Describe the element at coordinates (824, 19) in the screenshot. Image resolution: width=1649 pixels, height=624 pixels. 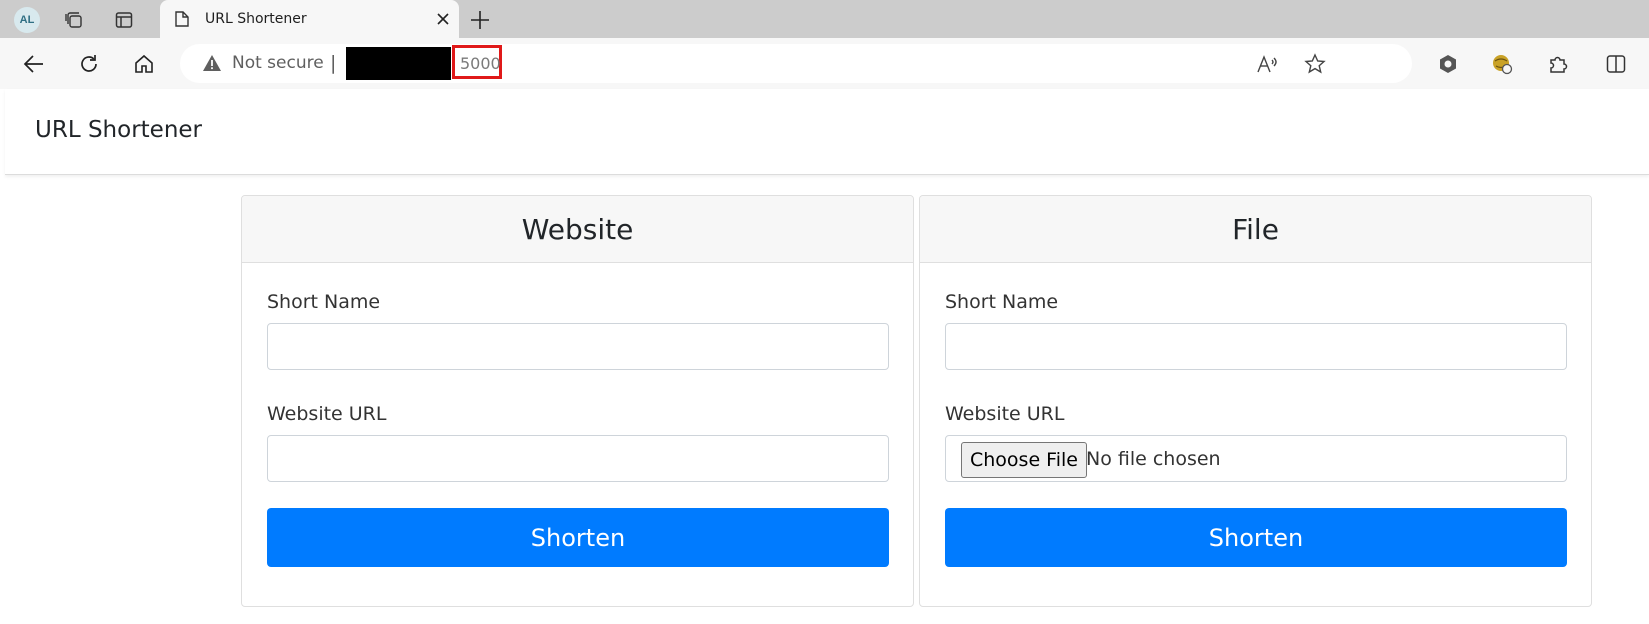
I see `browser-tab-strip: AL URL Shortener` at that location.